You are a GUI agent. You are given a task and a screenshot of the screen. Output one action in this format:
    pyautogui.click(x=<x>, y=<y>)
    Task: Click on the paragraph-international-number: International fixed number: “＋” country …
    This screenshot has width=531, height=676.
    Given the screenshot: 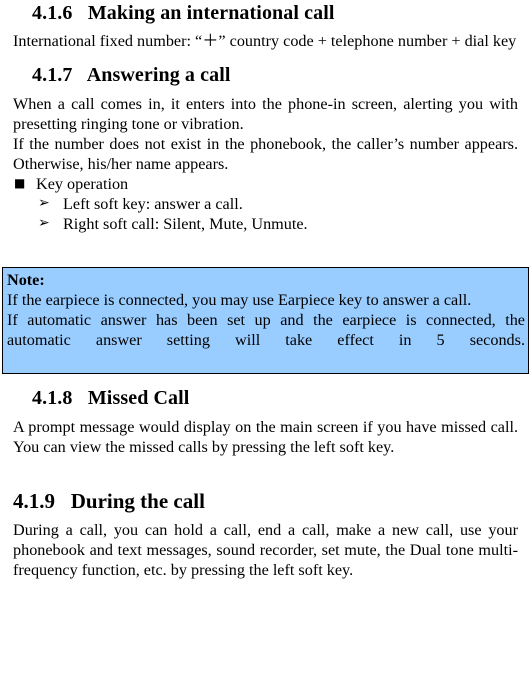 What is the action you would take?
    pyautogui.click(x=265, y=41)
    